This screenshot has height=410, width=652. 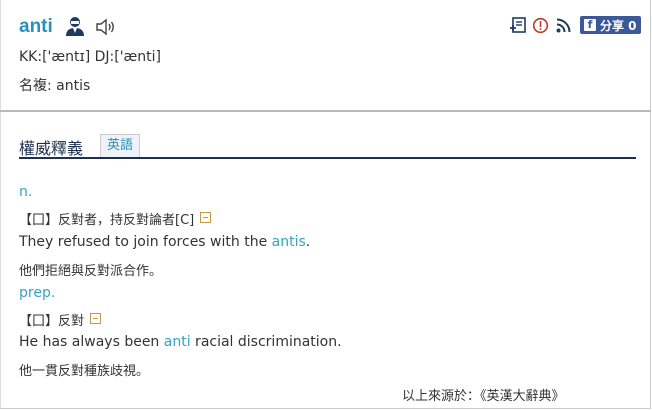 What do you see at coordinates (618, 25) in the screenshot?
I see `share-label: 分享 0` at bounding box center [618, 25].